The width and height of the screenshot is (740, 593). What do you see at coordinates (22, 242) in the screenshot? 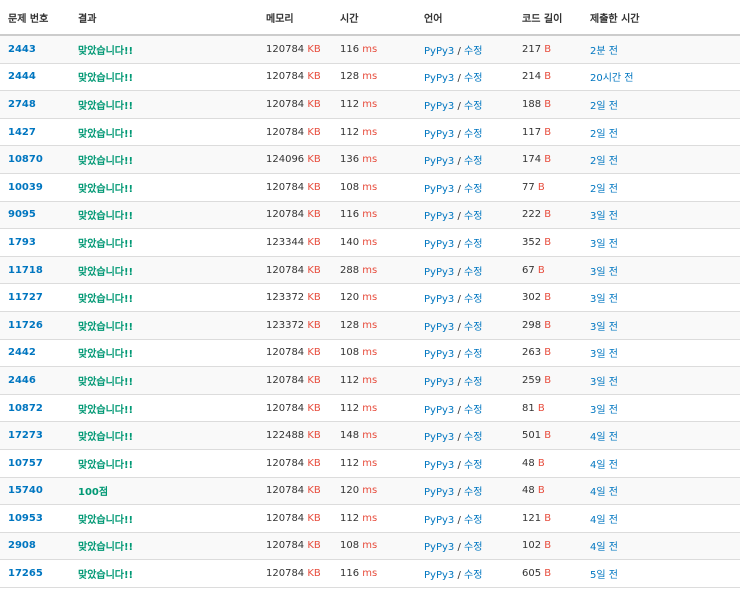
I see `problem-link: 1793` at bounding box center [22, 242].